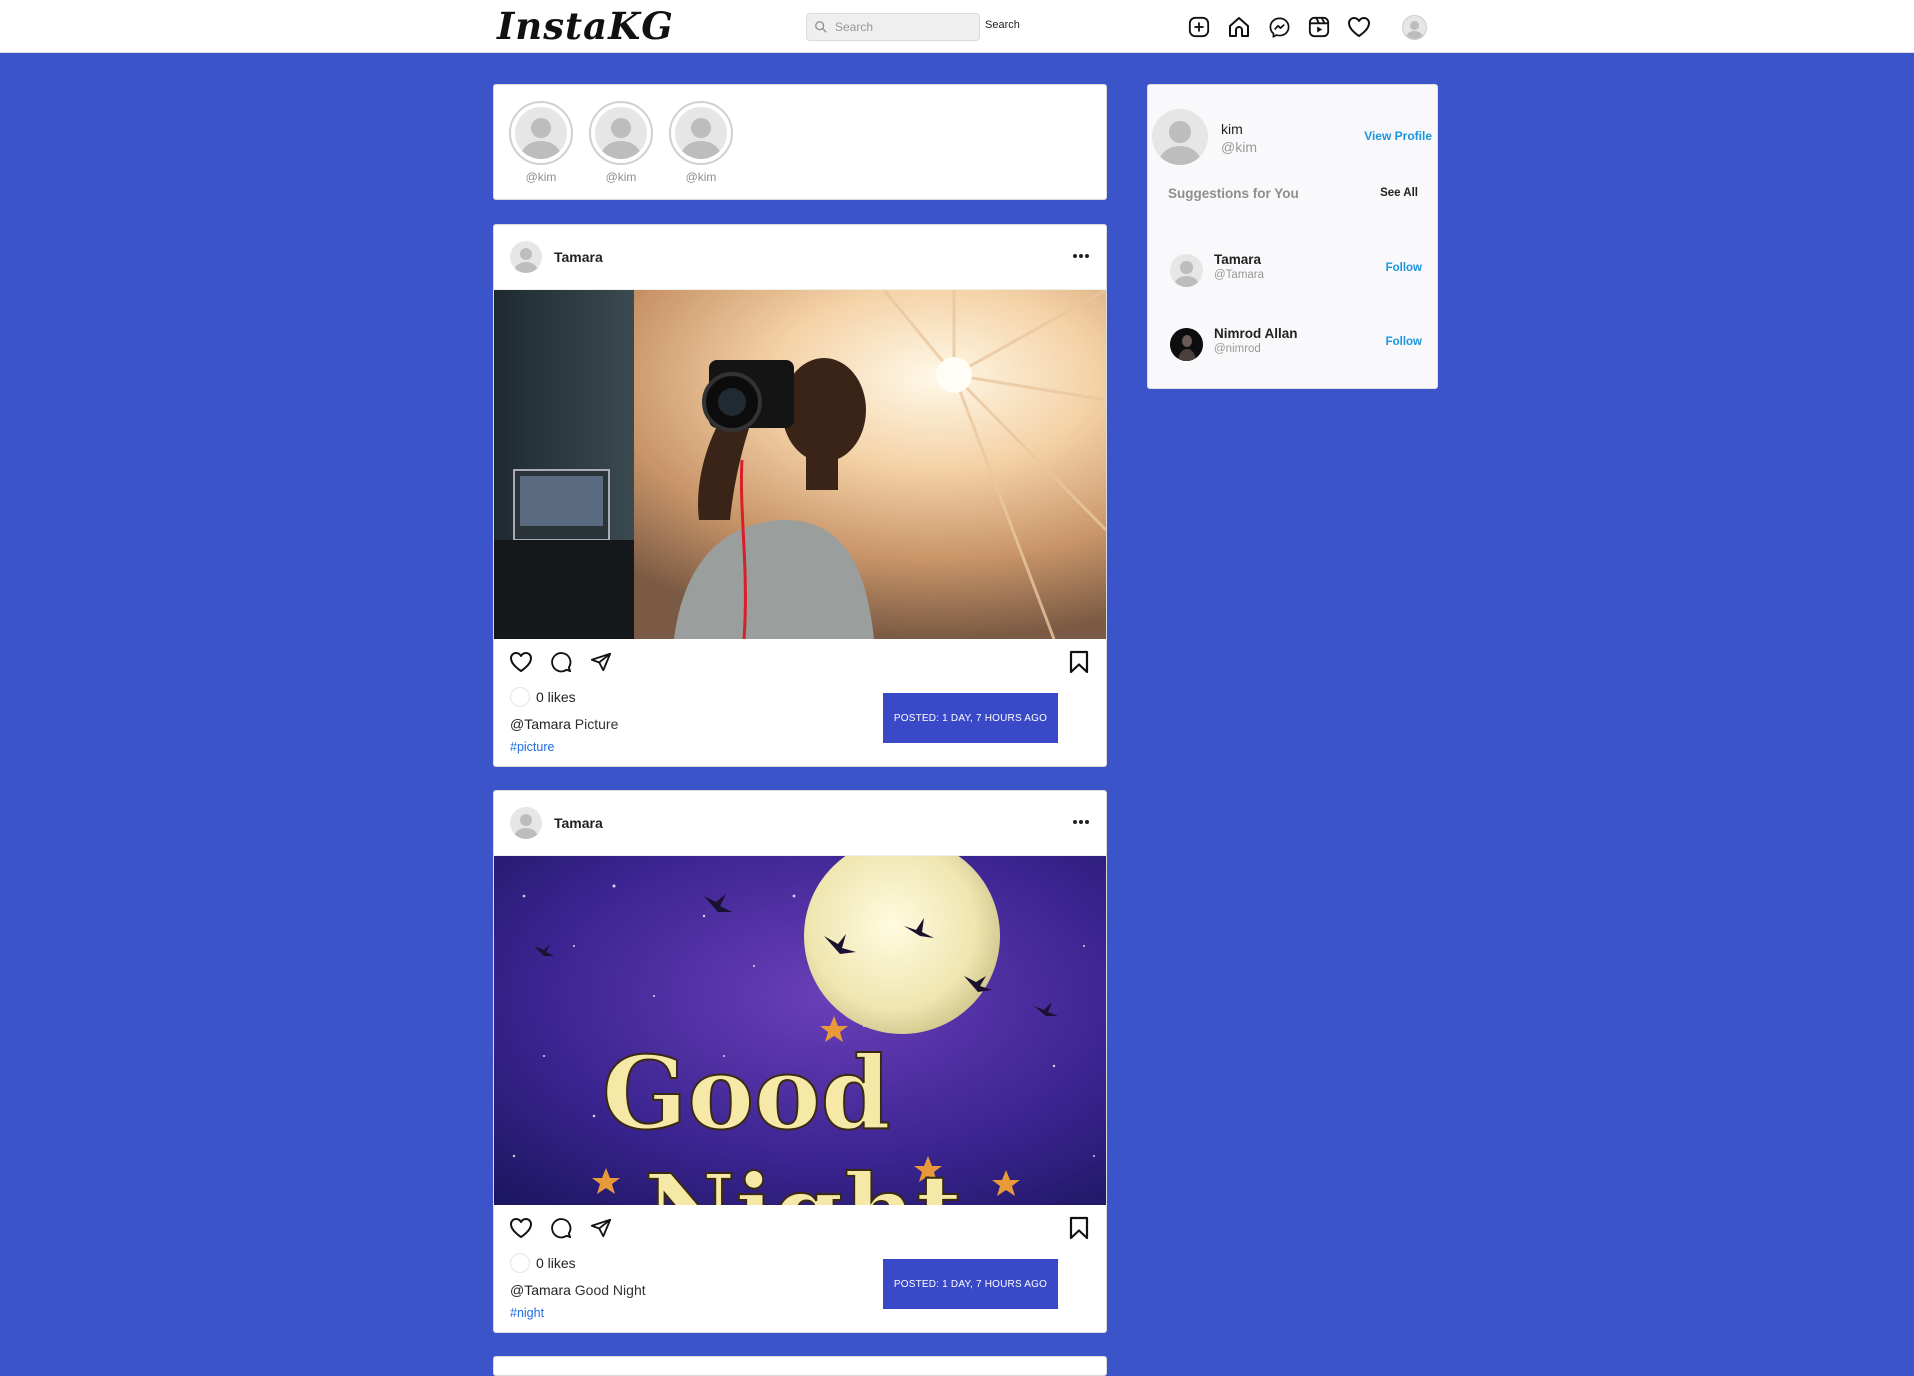  Describe the element at coordinates (1237, 349) in the screenshot. I see `suggestion-handle: @nimrod` at that location.